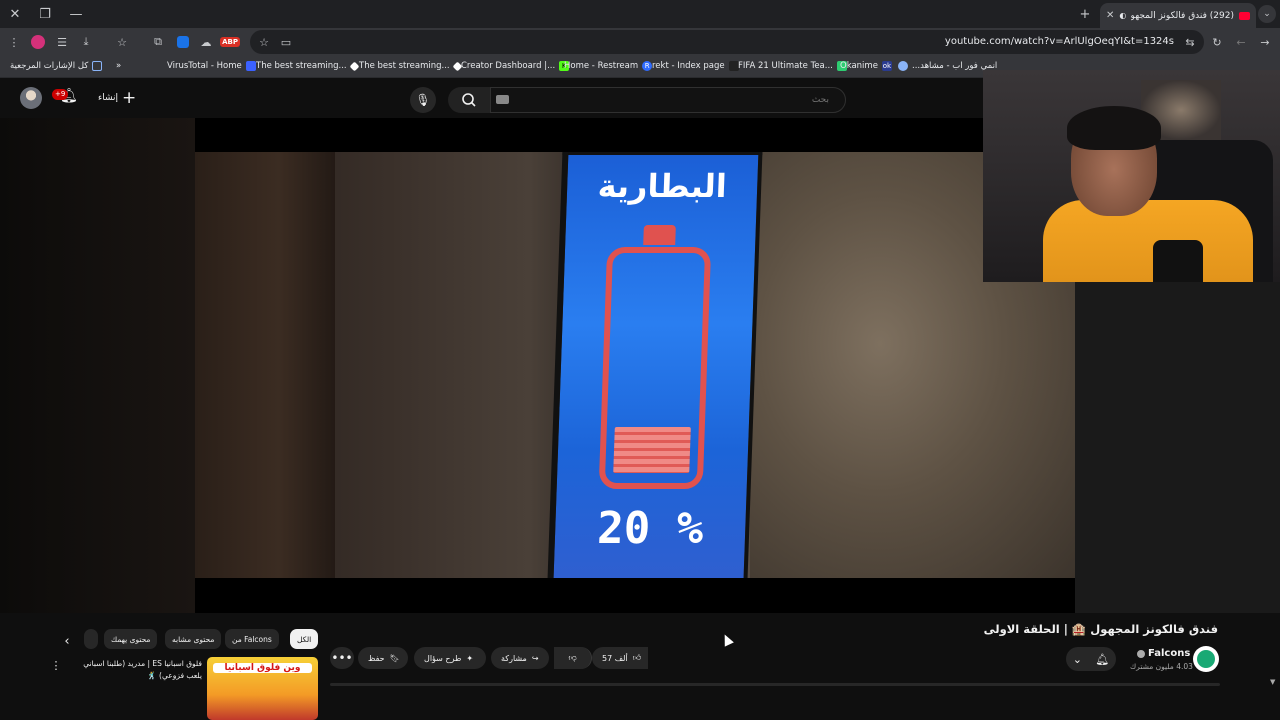  Describe the element at coordinates (1241, 42) in the screenshot. I see `forward-icon: ←` at that location.